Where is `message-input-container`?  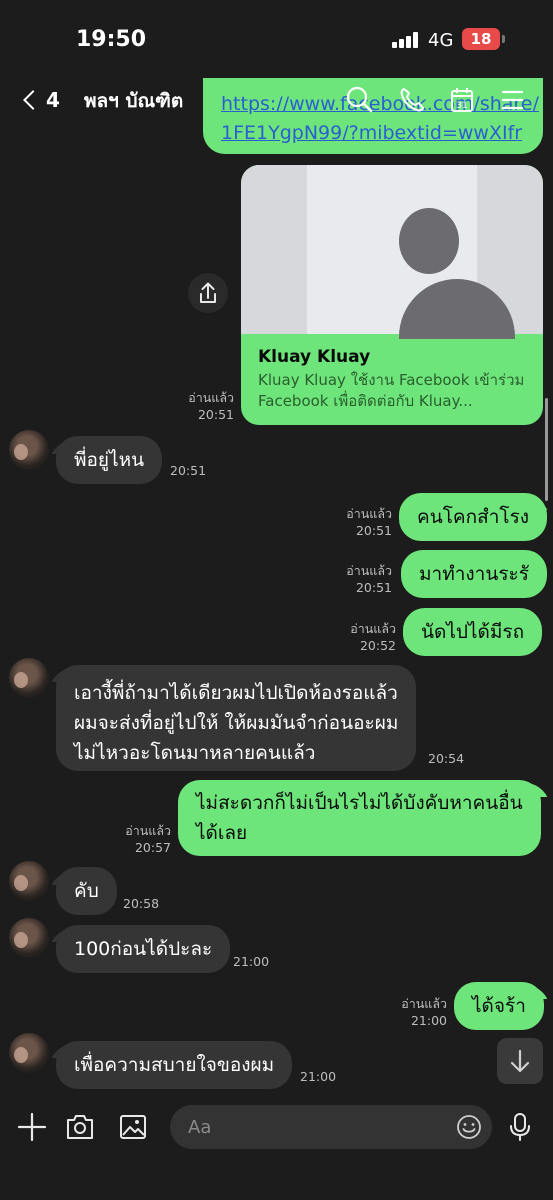
message-input-container is located at coordinates (331, 1127).